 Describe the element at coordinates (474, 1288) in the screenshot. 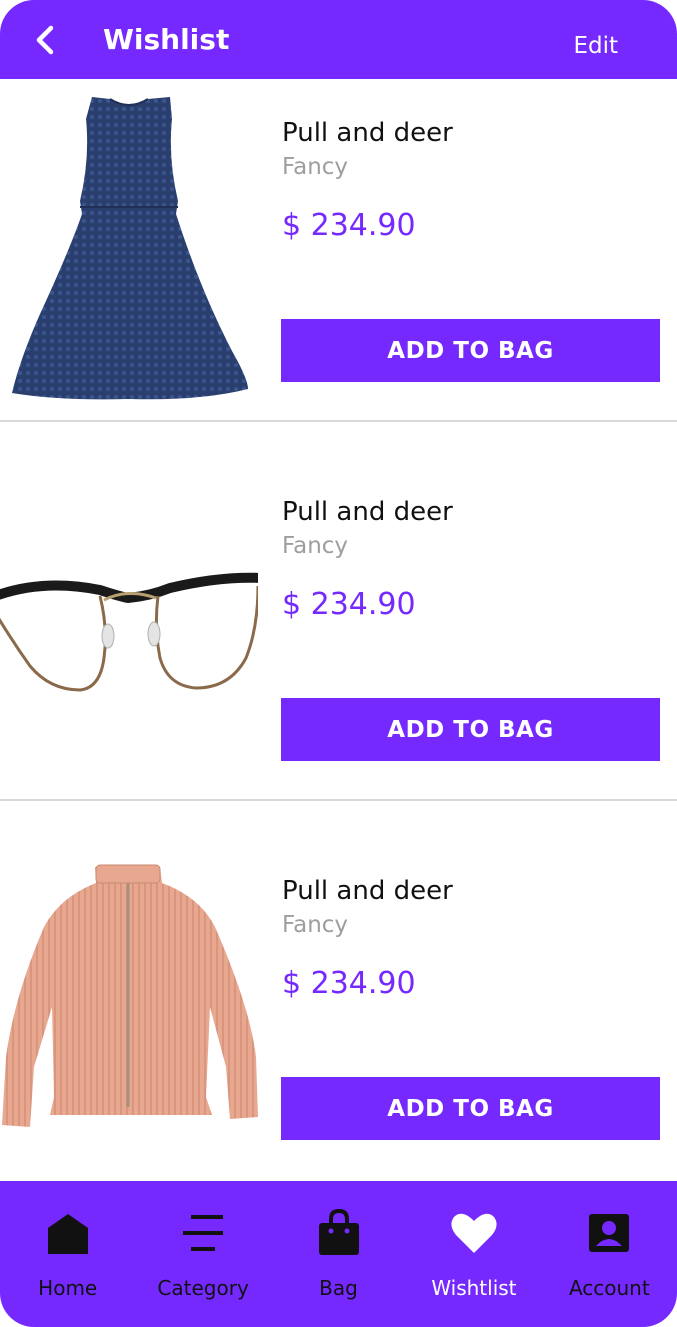

I see `nav-label: Wishtlist` at that location.